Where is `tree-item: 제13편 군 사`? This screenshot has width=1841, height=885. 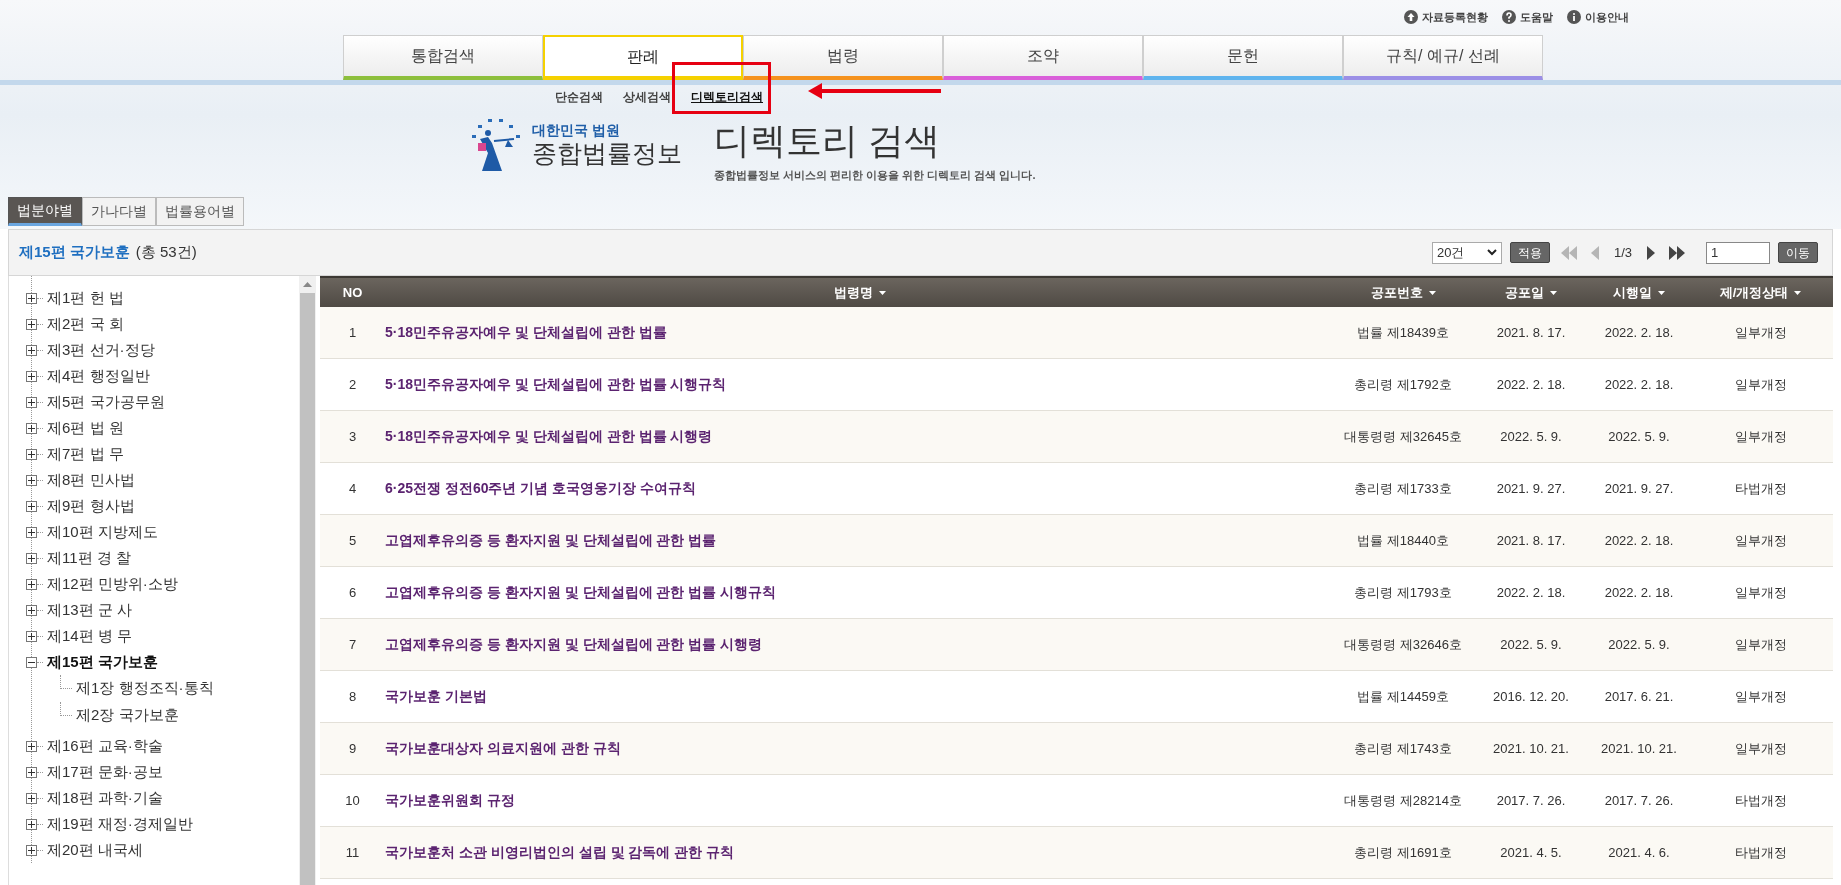
tree-item: 제13편 군 사 is located at coordinates (90, 610).